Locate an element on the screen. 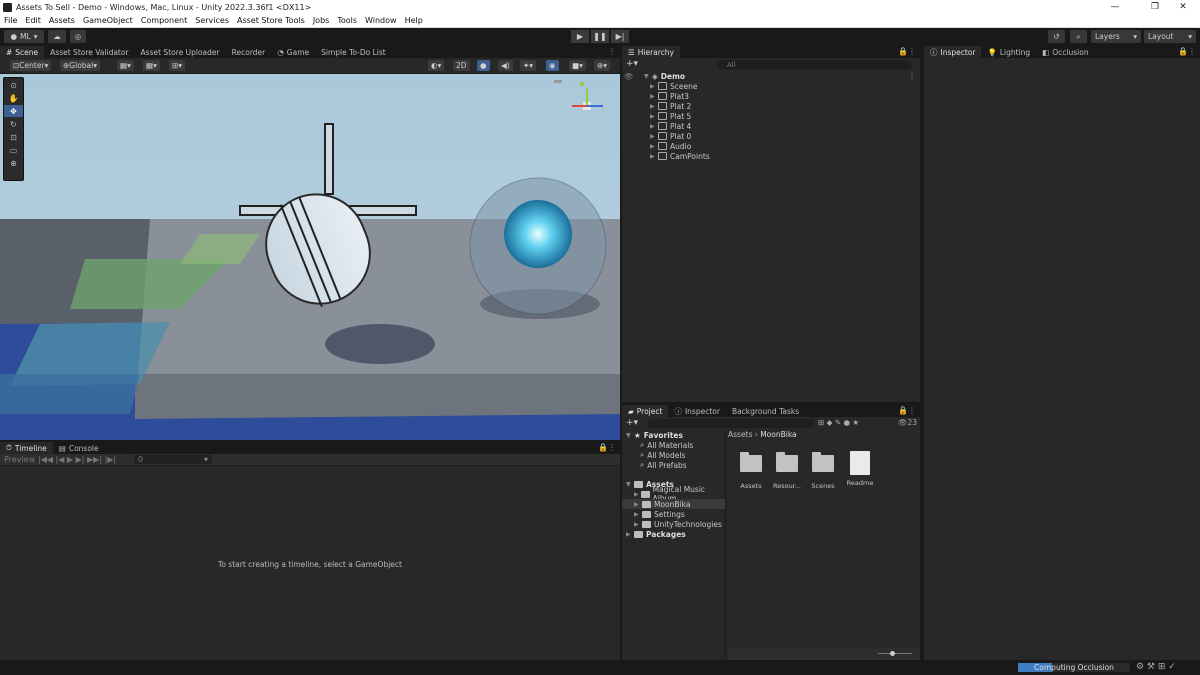 The width and height of the screenshot is (1200, 675). menu-tools: Tools is located at coordinates (347, 20).